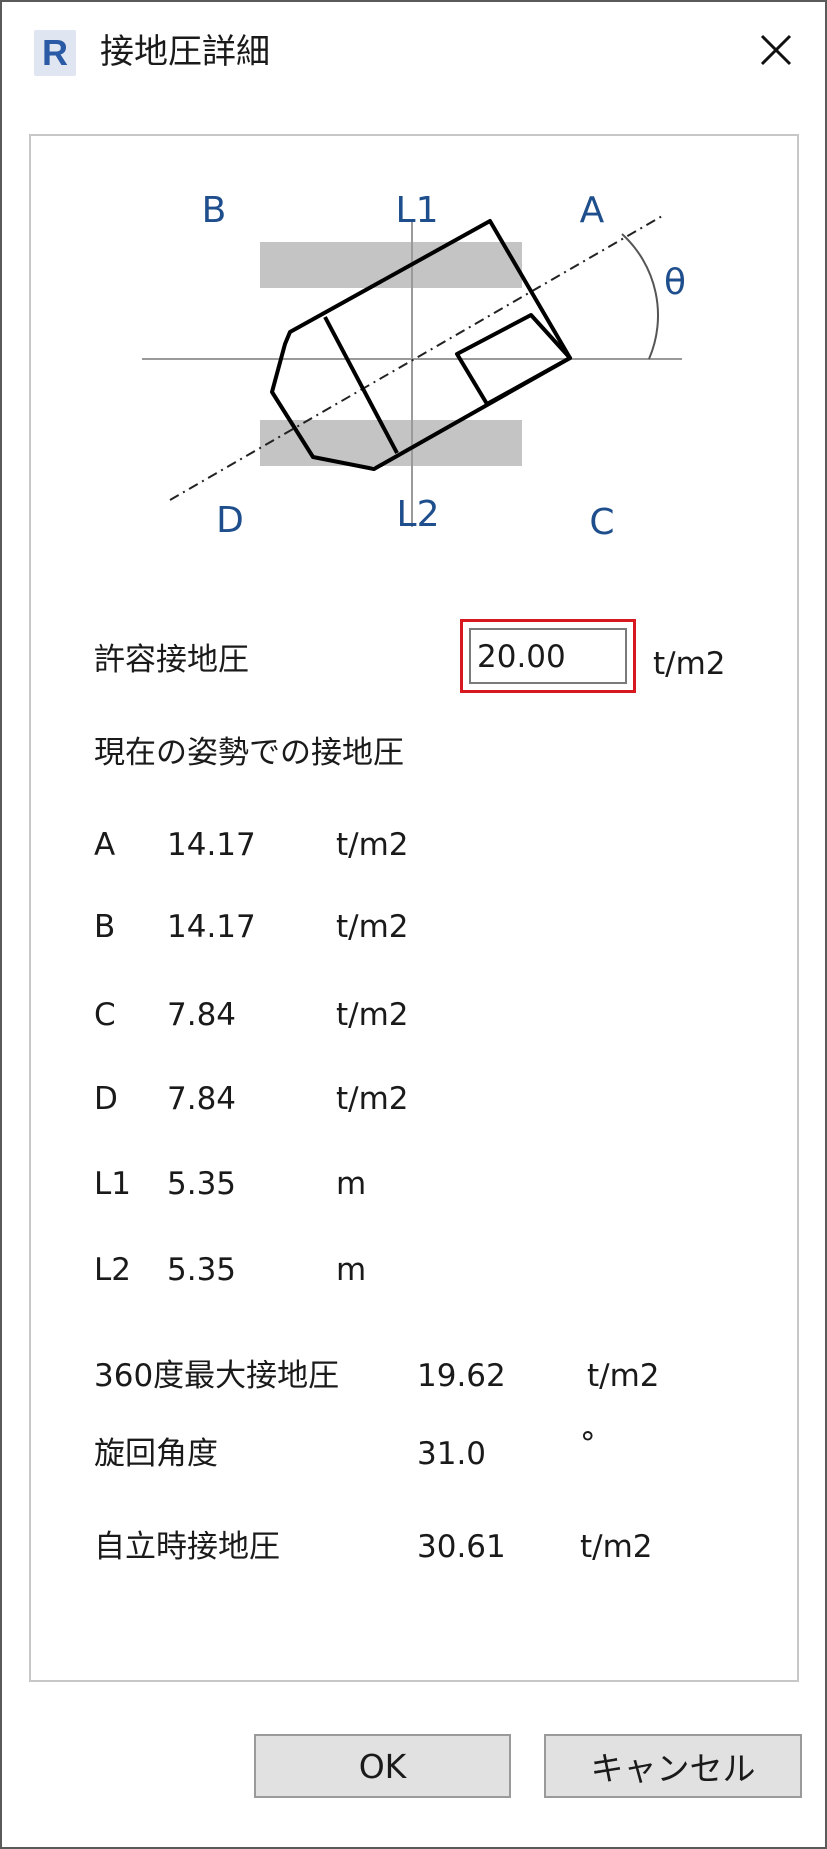  What do you see at coordinates (391, 265) in the screenshot?
I see `outrigger-pad-top` at bounding box center [391, 265].